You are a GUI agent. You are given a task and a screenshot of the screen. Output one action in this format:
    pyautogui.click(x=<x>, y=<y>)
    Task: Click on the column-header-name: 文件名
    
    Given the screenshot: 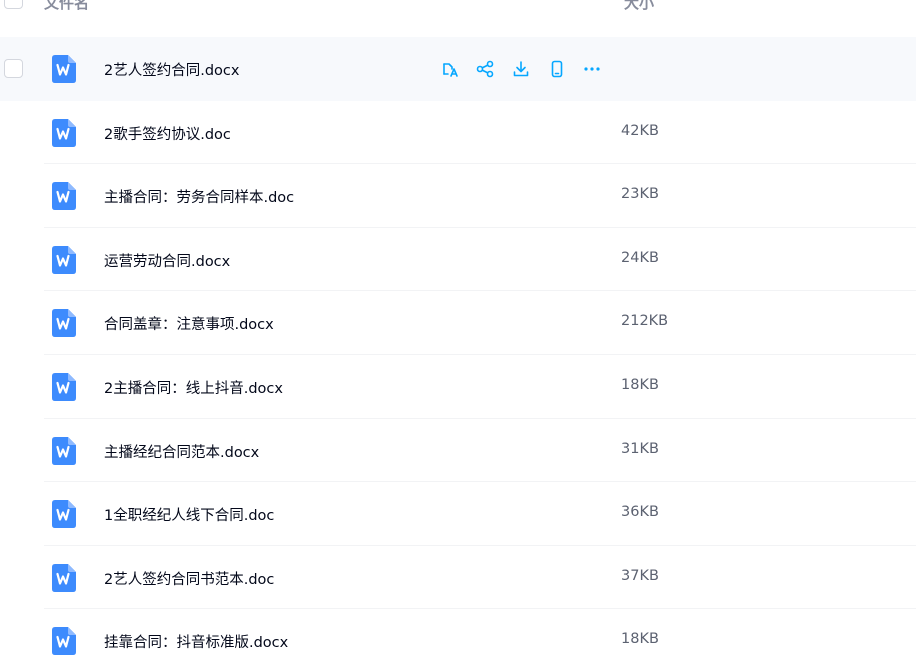 What is the action you would take?
    pyautogui.click(x=66, y=6)
    